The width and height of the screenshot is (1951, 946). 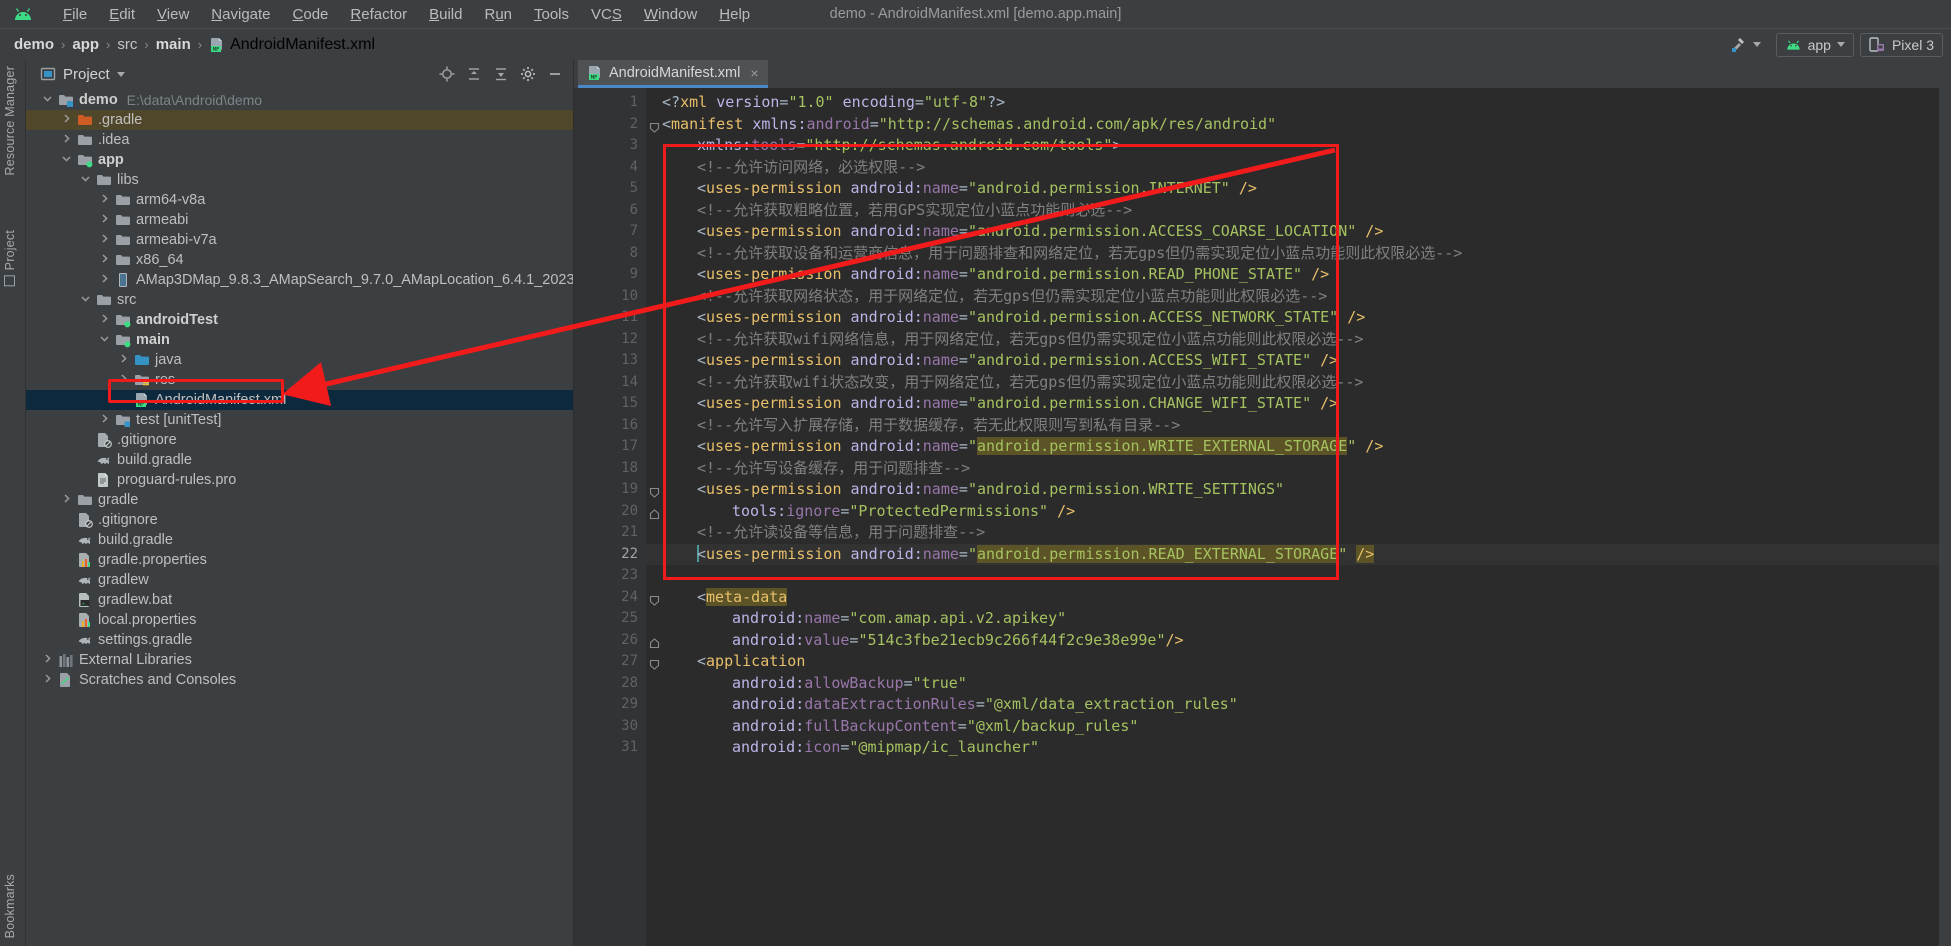 I want to click on tree-item-androidtest: androidTest, so click(x=299, y=320).